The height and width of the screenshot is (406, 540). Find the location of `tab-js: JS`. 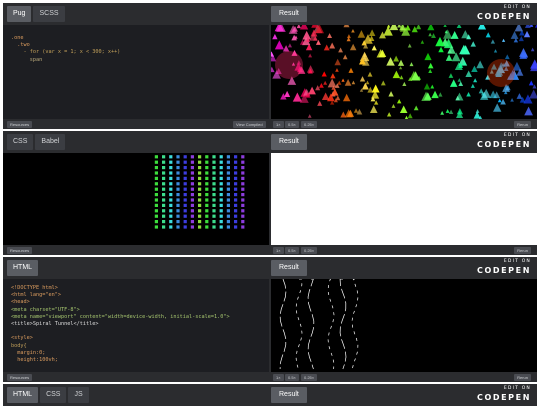

tab-js: JS is located at coordinates (78, 395).